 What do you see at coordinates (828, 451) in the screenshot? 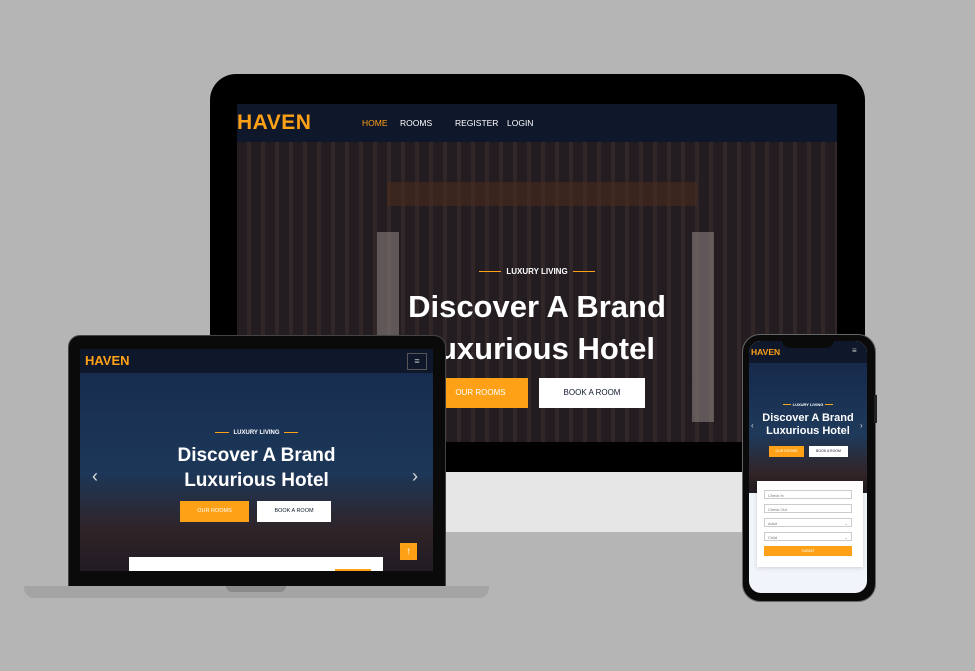
I see `phone-book-room-button: BOOK A ROOM` at bounding box center [828, 451].